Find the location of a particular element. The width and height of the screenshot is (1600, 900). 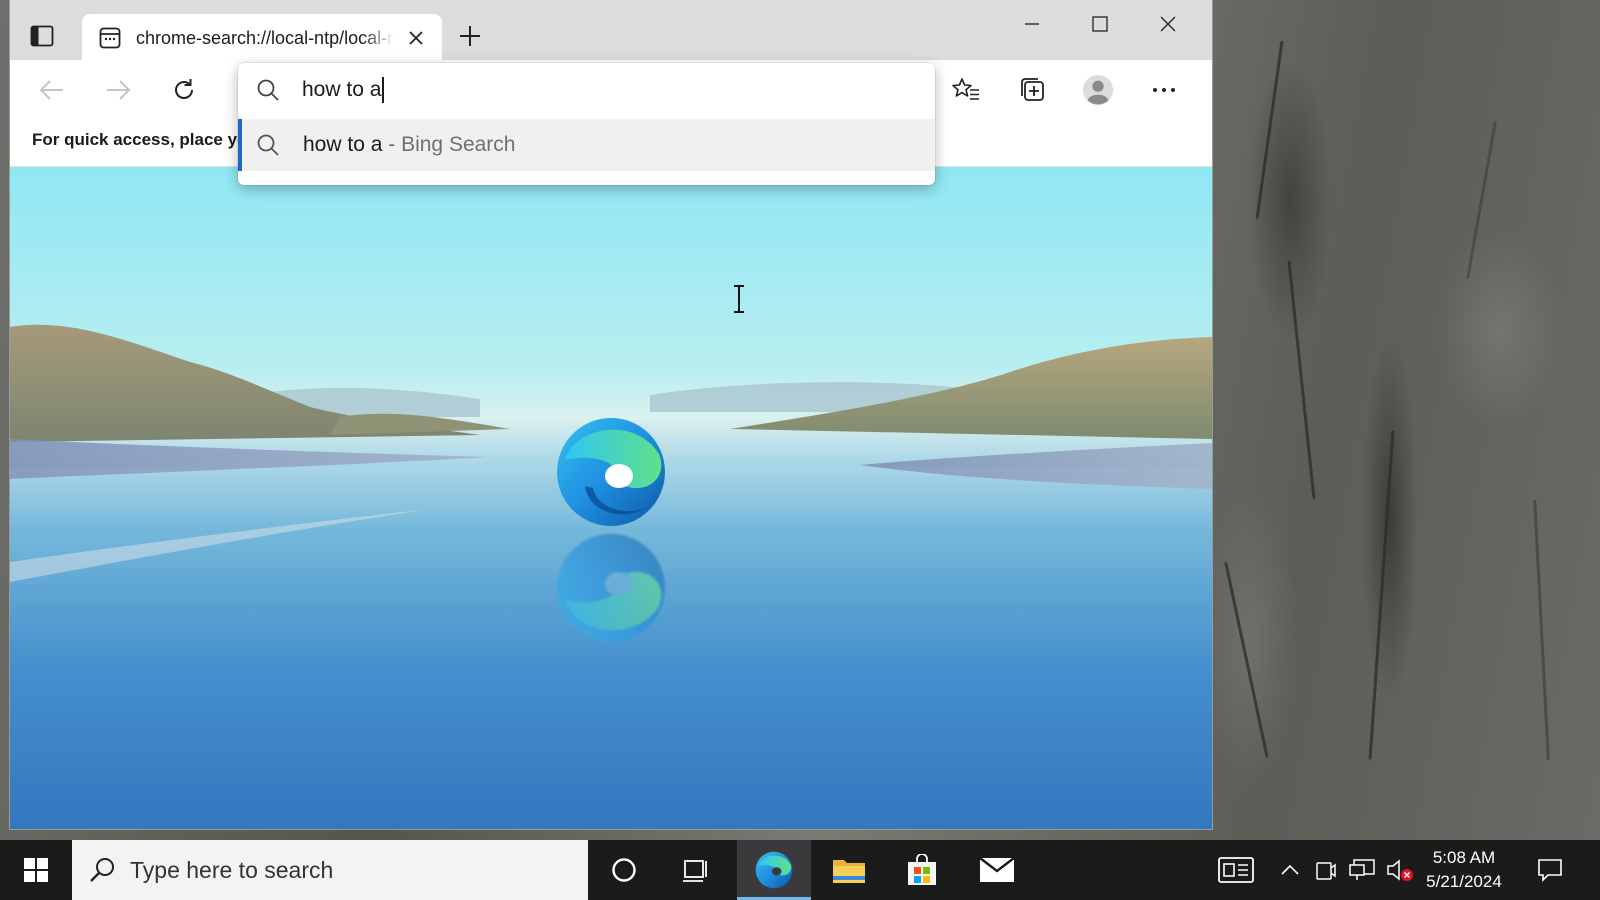

mail-envelope-icon is located at coordinates (997, 869).